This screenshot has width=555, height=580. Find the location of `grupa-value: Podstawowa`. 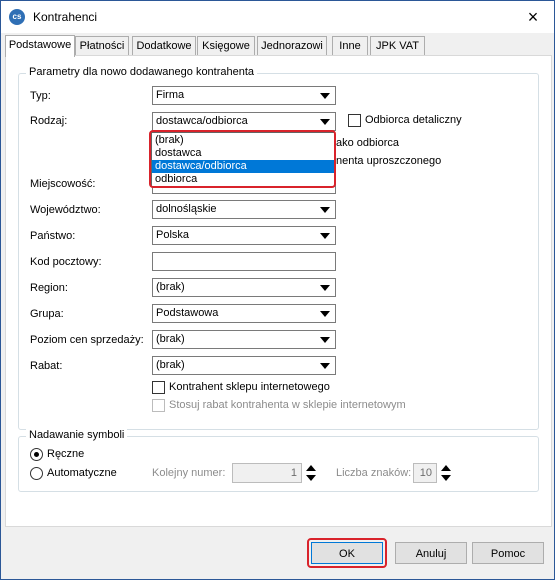

grupa-value: Podstawowa is located at coordinates (187, 313).